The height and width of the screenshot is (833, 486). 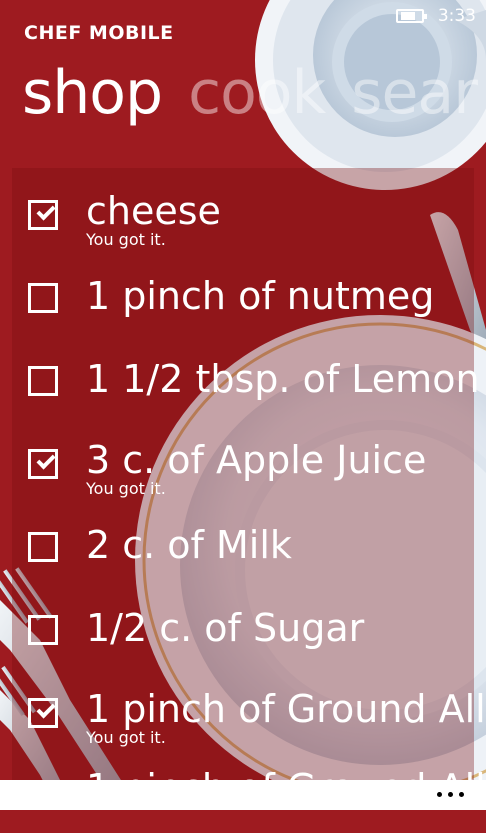 I want to click on pivot-header: shop cook sear, so click(x=250, y=93).